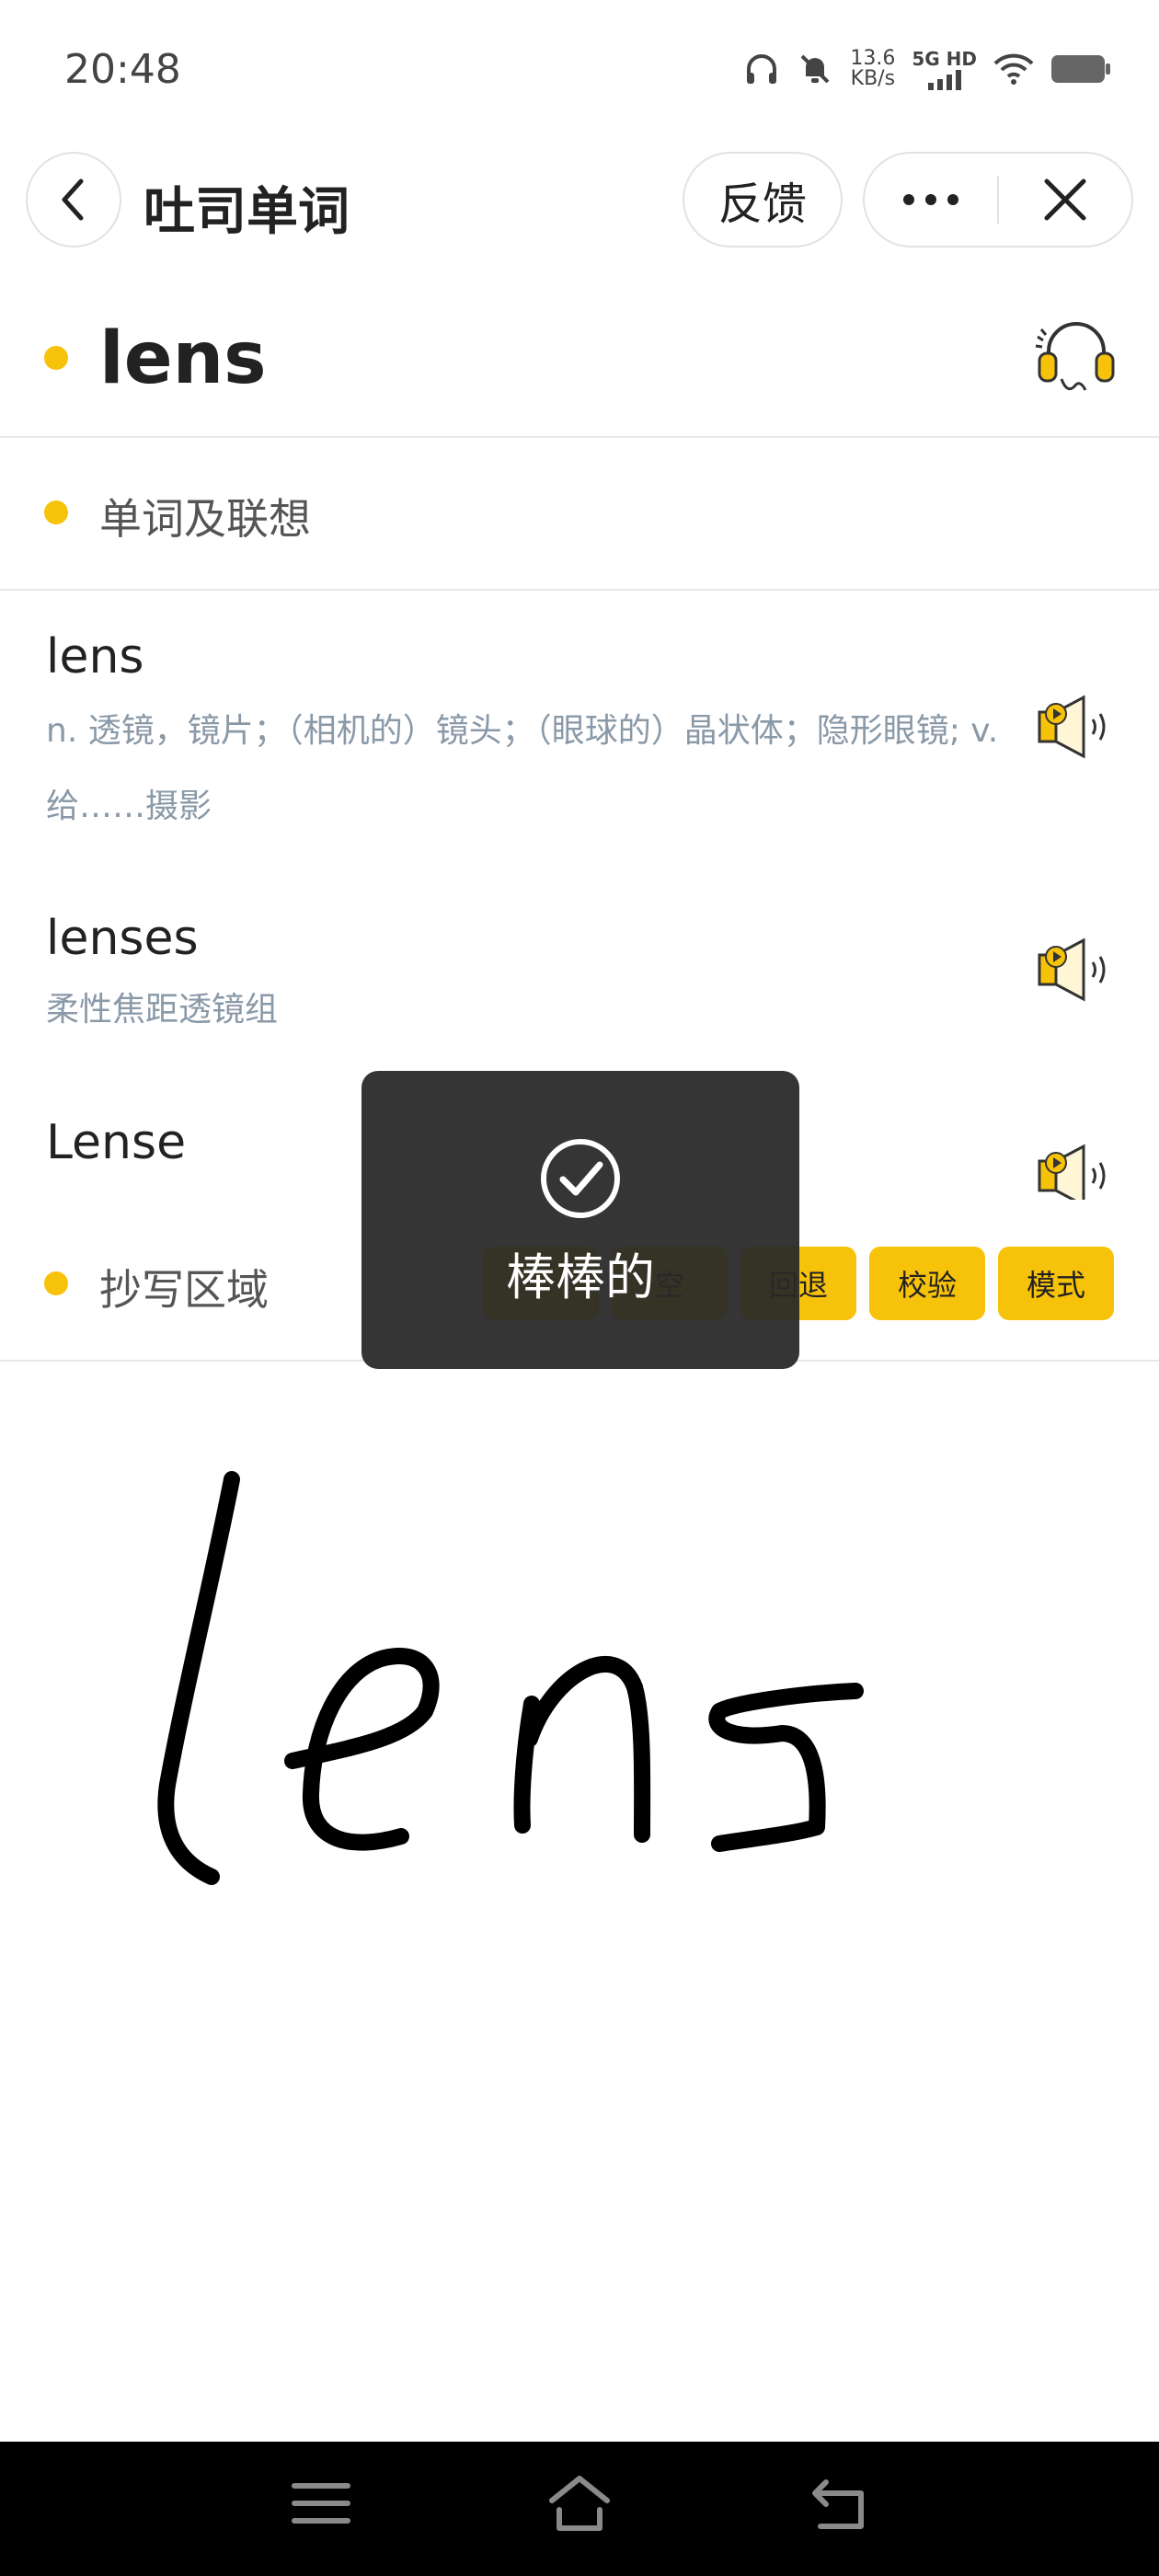 The width and height of the screenshot is (1159, 2576). What do you see at coordinates (184, 1290) in the screenshot?
I see `section-title-copy-area: 抄写区域` at bounding box center [184, 1290].